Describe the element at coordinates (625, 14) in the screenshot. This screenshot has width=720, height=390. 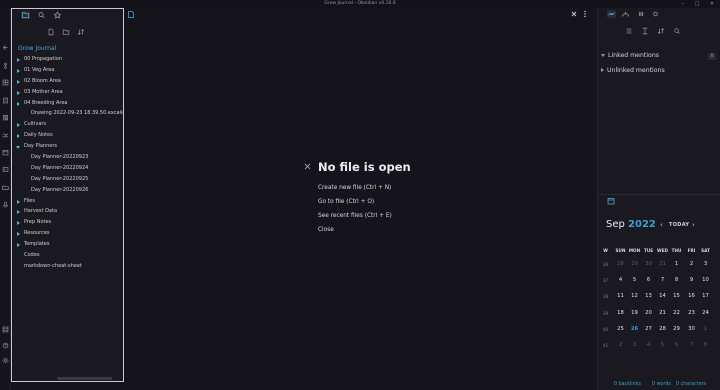
I see `outgoing-links-icon` at that location.